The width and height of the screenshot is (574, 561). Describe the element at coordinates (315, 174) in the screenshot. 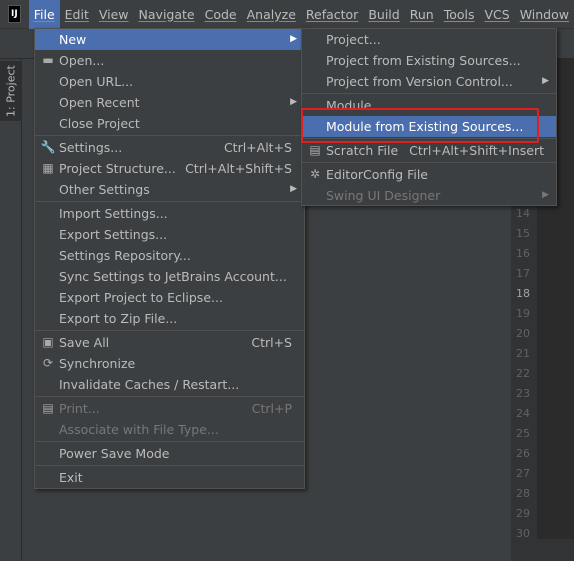

I see `gear-icon: ✲` at that location.